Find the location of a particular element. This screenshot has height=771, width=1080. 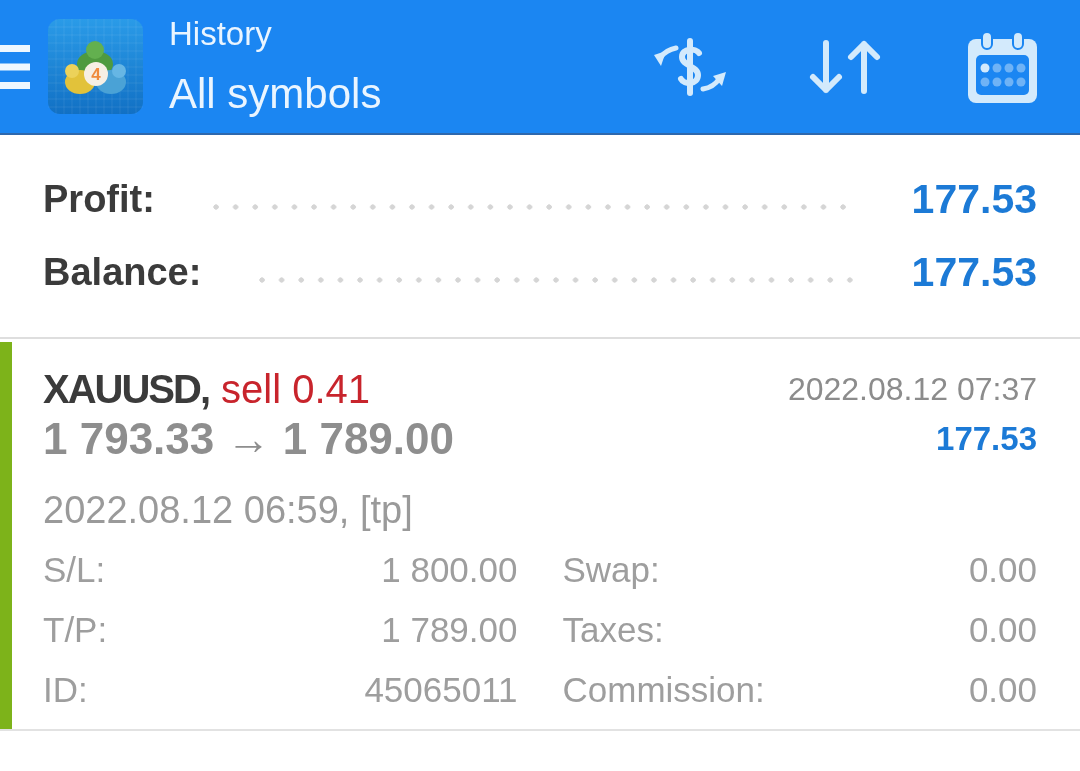

app-logo-icon: 4 is located at coordinates (95, 66).